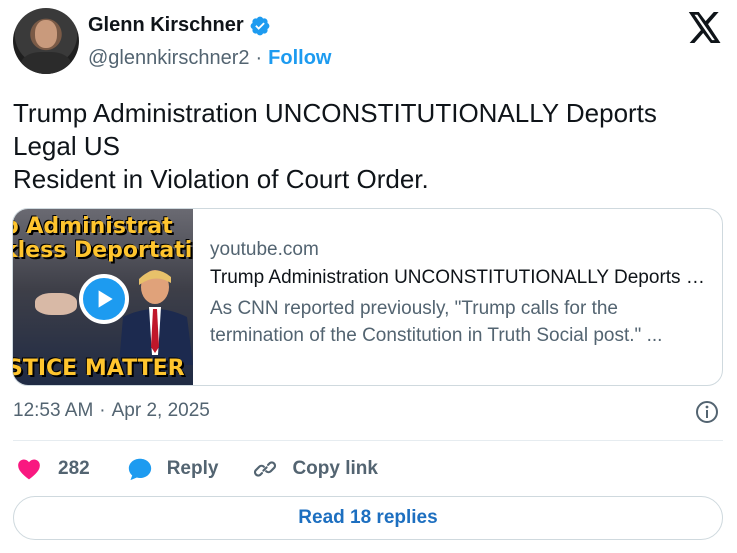  What do you see at coordinates (221, 179) in the screenshot?
I see `tweet-text-line: Resident in Violation of Court Order.` at bounding box center [221, 179].